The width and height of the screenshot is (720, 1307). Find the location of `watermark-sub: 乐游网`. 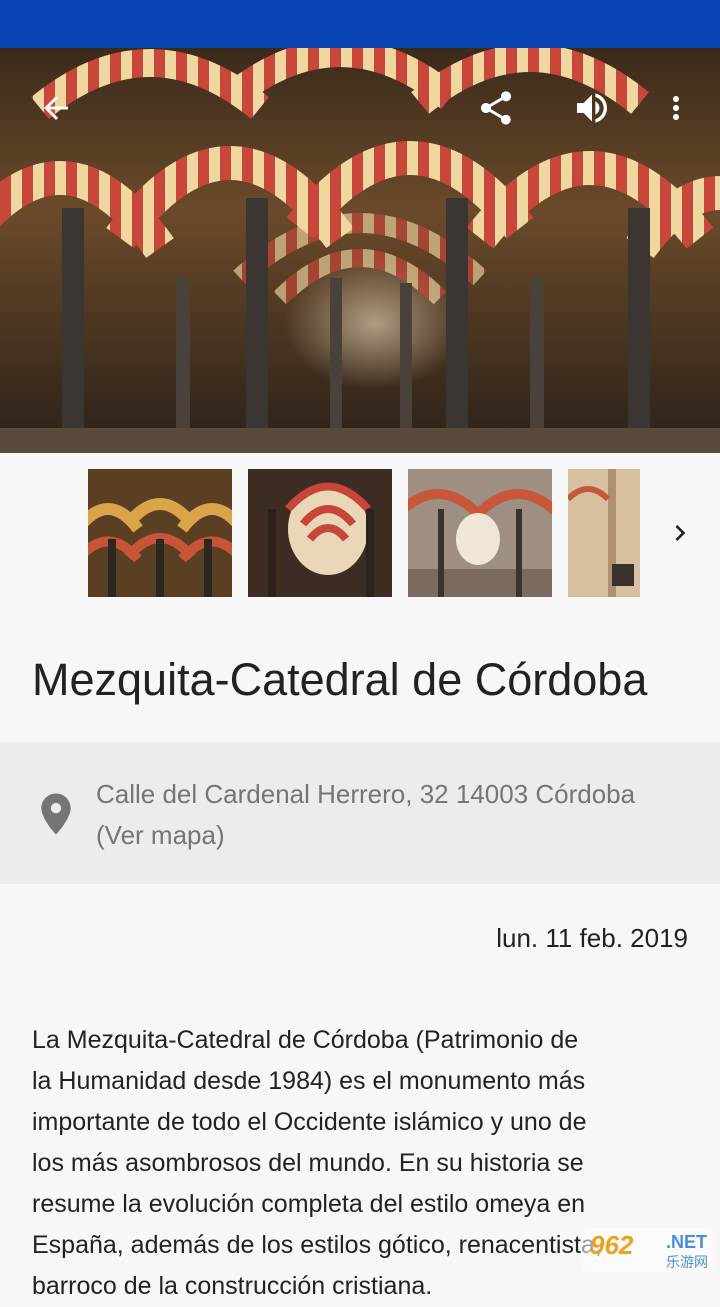

watermark-sub: 乐游网 is located at coordinates (687, 1262).